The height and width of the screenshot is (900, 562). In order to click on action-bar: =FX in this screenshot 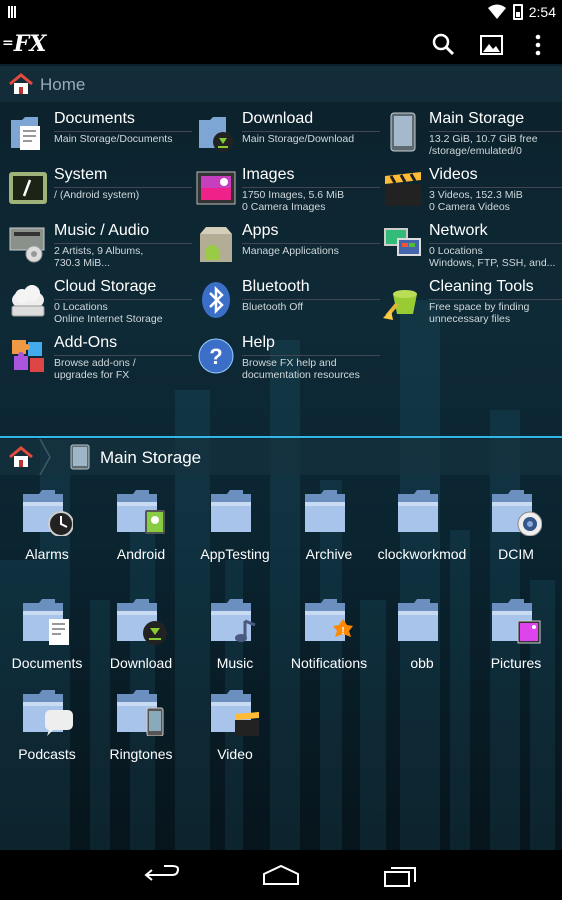, I will do `click(281, 44)`.